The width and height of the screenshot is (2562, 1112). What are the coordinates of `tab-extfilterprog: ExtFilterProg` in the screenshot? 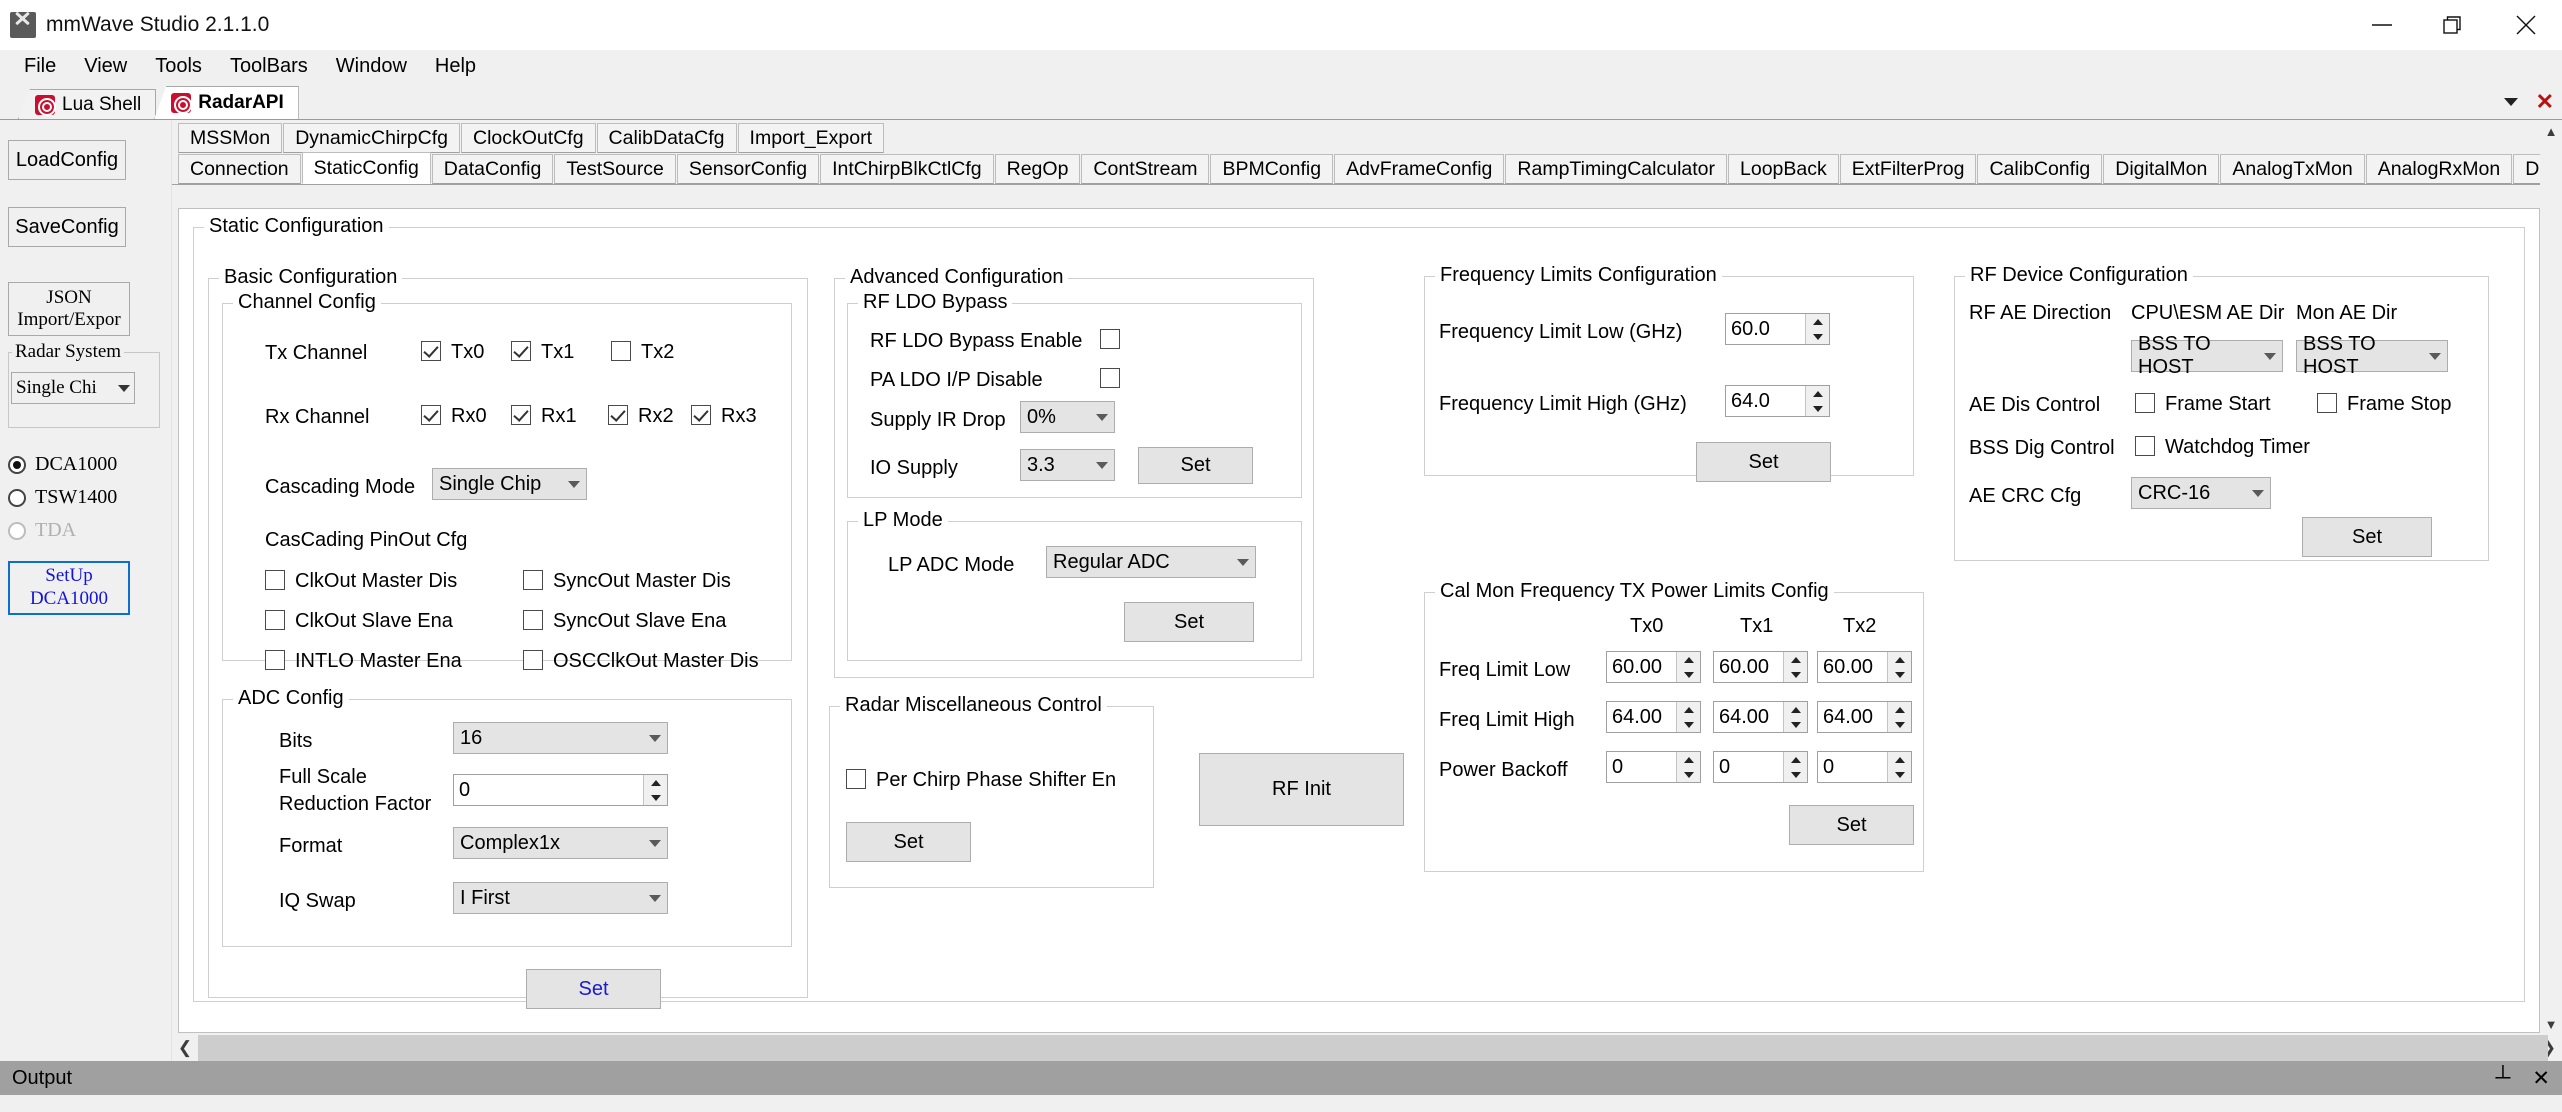 It's located at (1908, 169).